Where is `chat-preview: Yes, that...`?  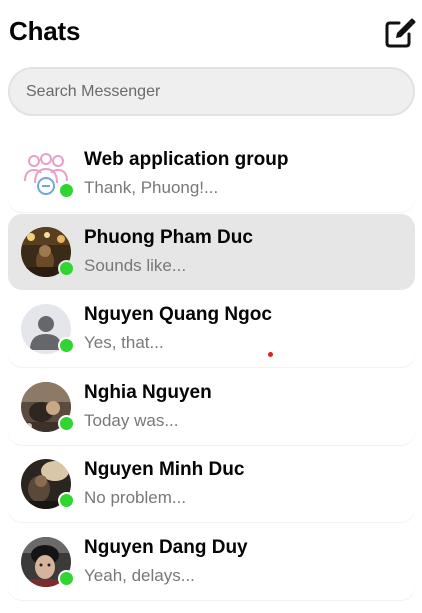 chat-preview: Yes, that... is located at coordinates (124, 342).